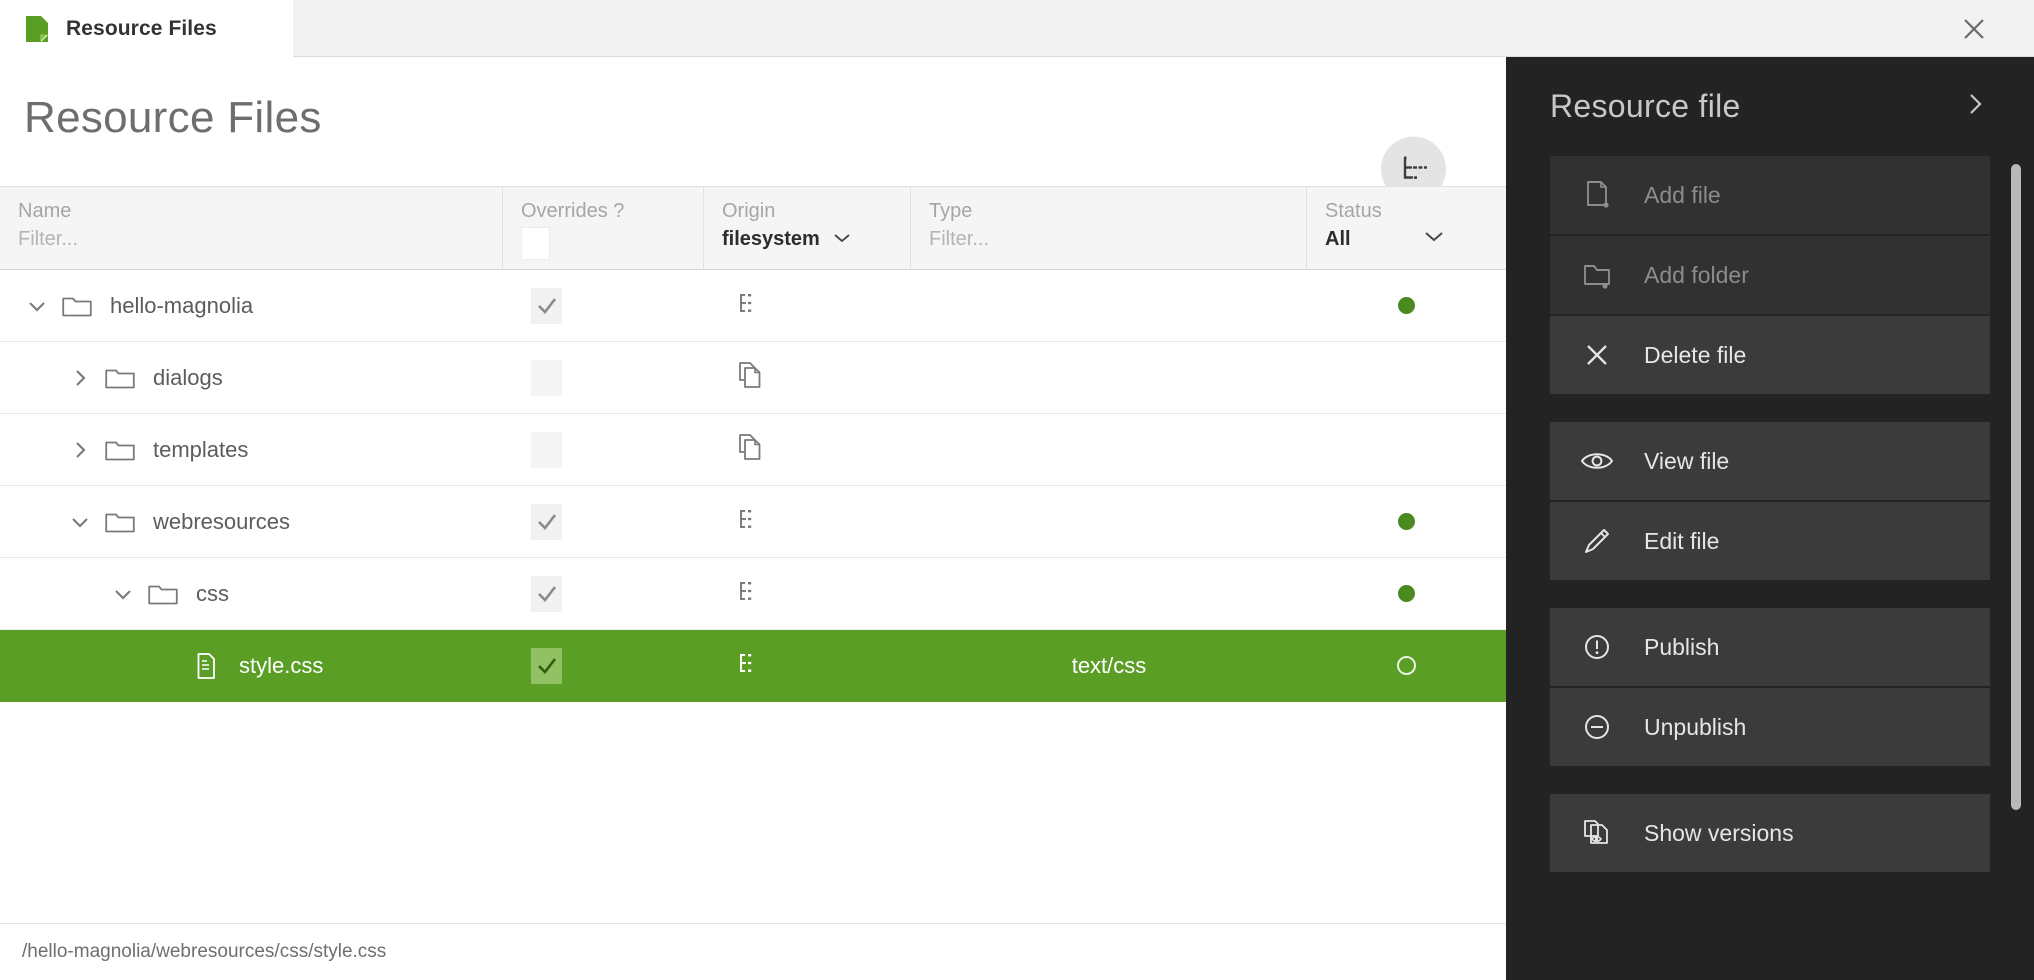  I want to click on status-badge-modified, so click(1406, 665).